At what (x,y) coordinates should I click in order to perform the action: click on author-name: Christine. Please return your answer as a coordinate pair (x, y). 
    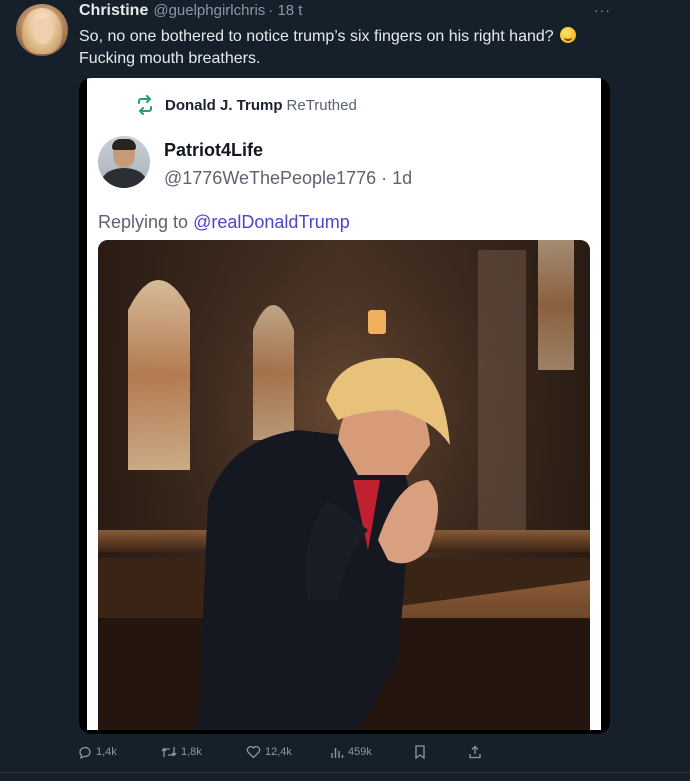
    Looking at the image, I should click on (113, 11).